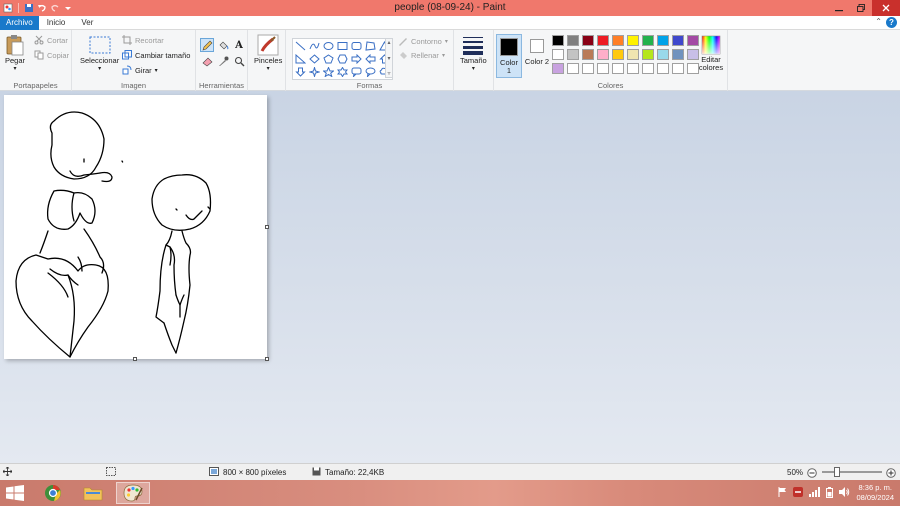 The height and width of the screenshot is (506, 900). Describe the element at coordinates (798, 493) in the screenshot. I see `antivirus-icon` at that location.